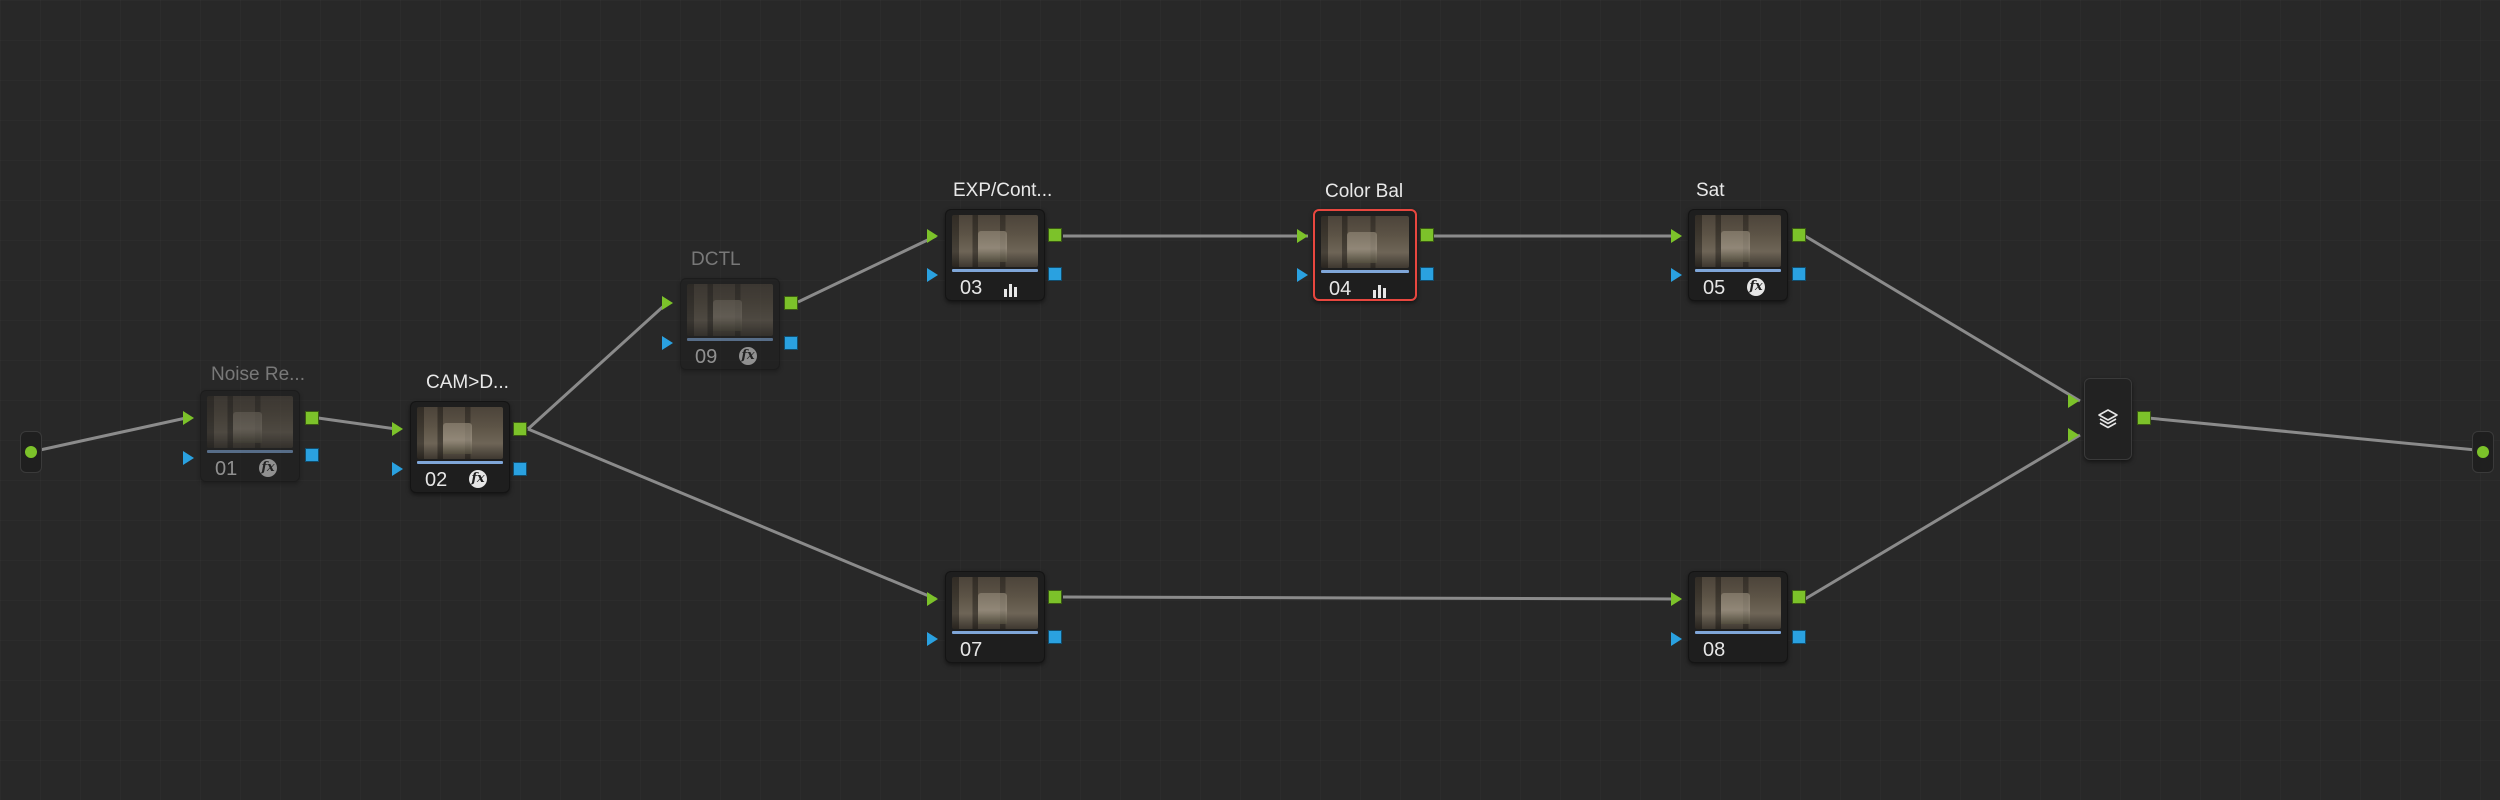 The height and width of the screenshot is (800, 2500). I want to click on node-number: 01, so click(226, 469).